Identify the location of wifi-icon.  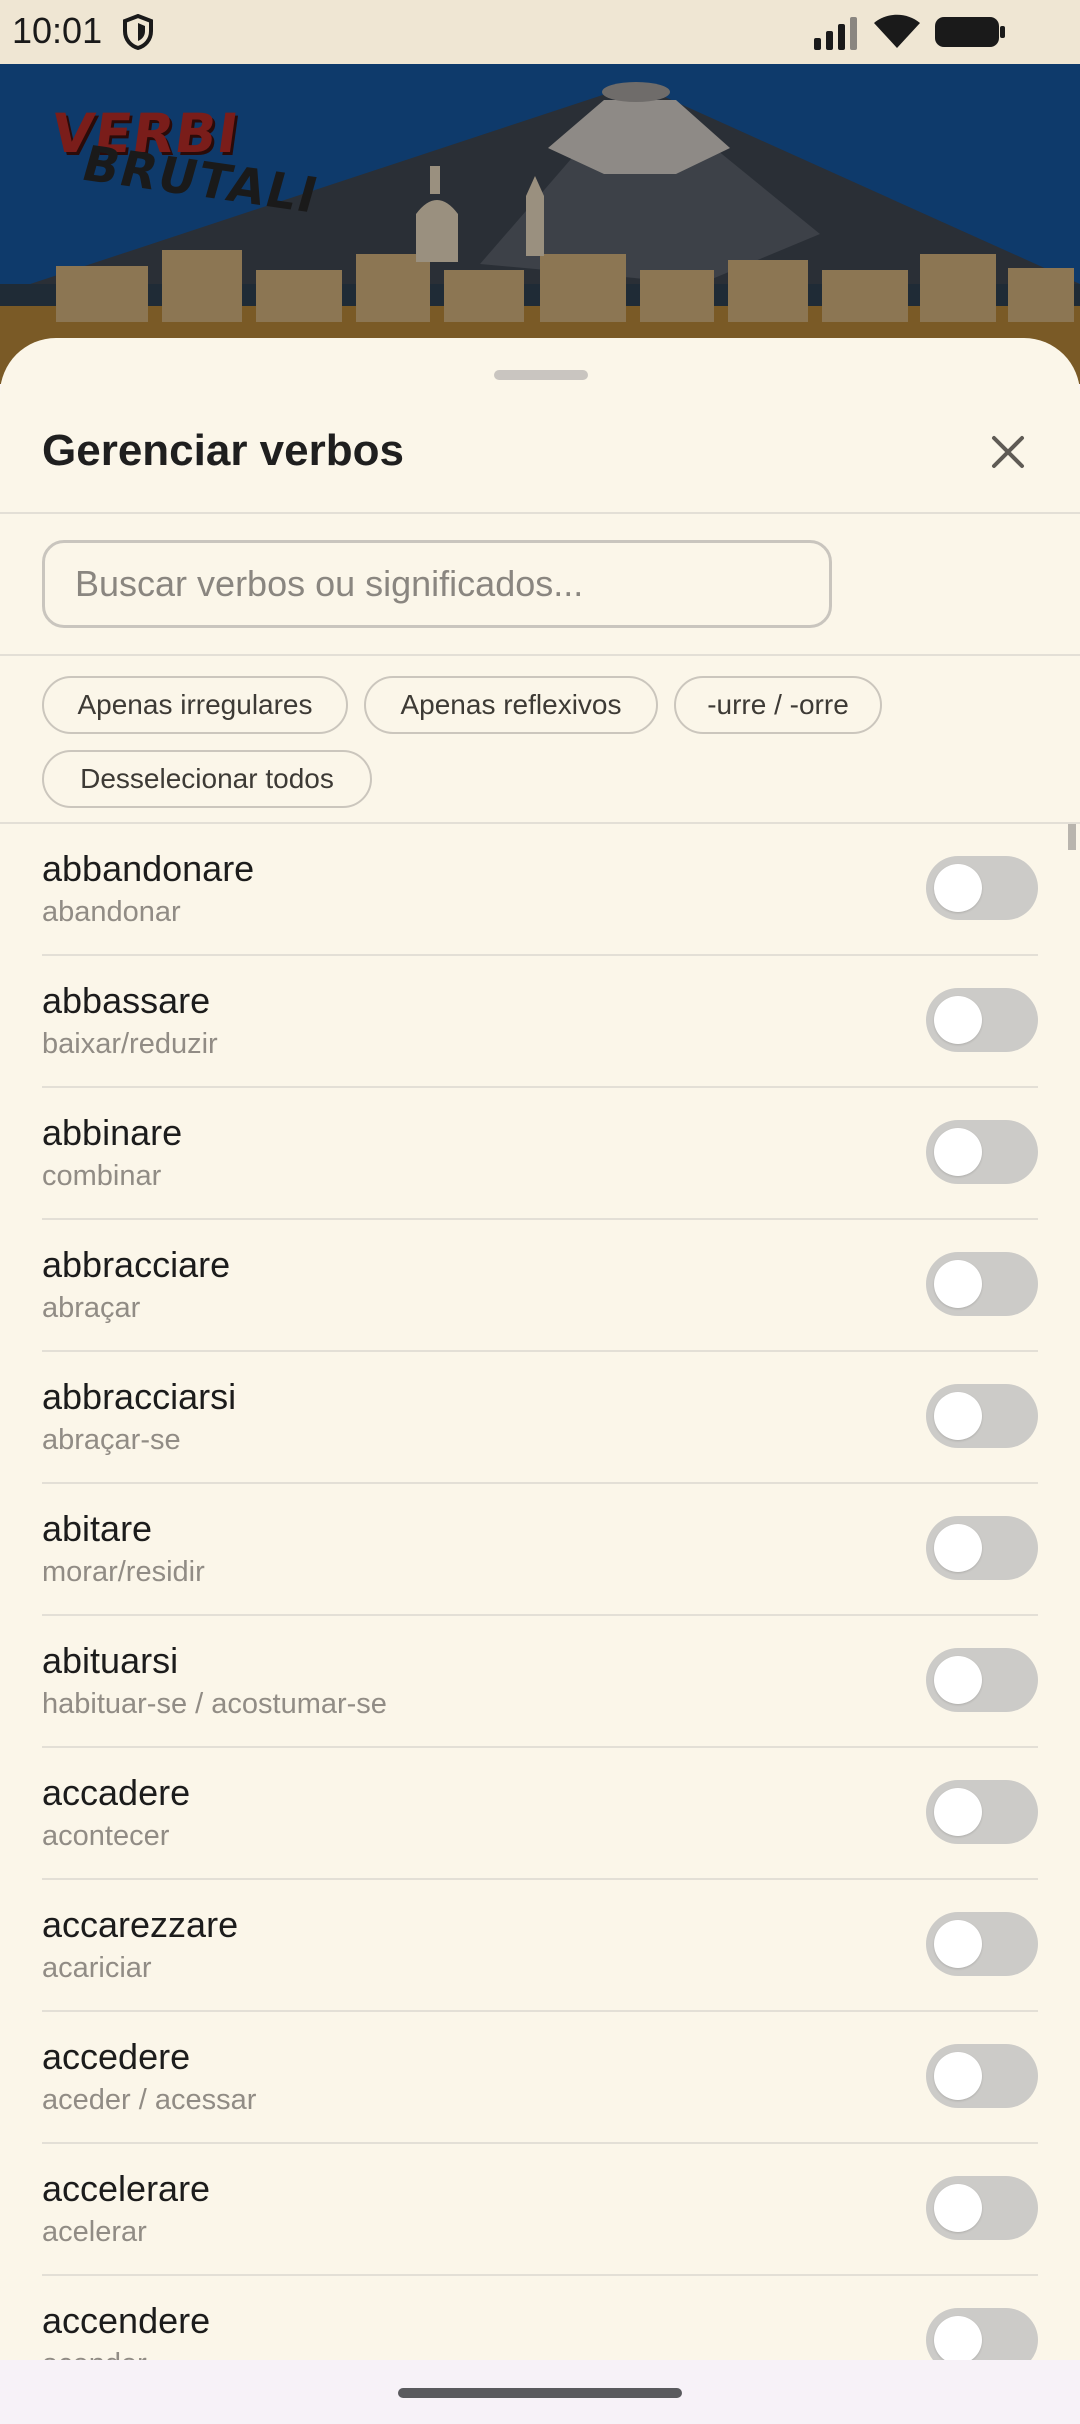
(897, 31).